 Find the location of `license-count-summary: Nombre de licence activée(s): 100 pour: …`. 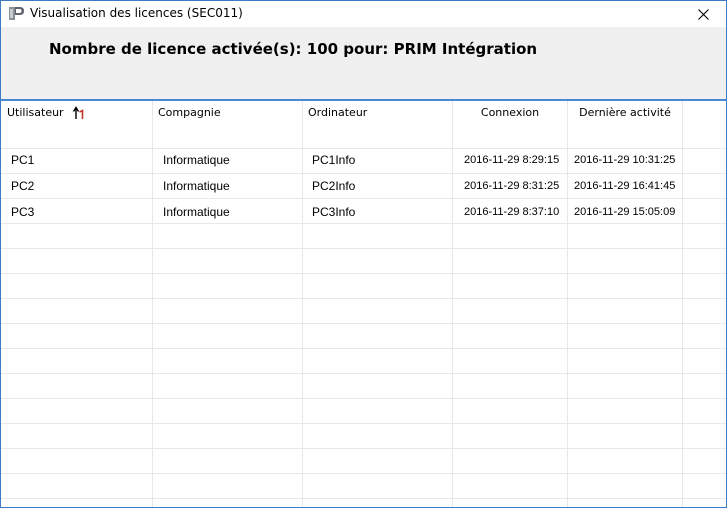

license-count-summary: Nombre de licence activée(s): 100 pour: … is located at coordinates (293, 49).